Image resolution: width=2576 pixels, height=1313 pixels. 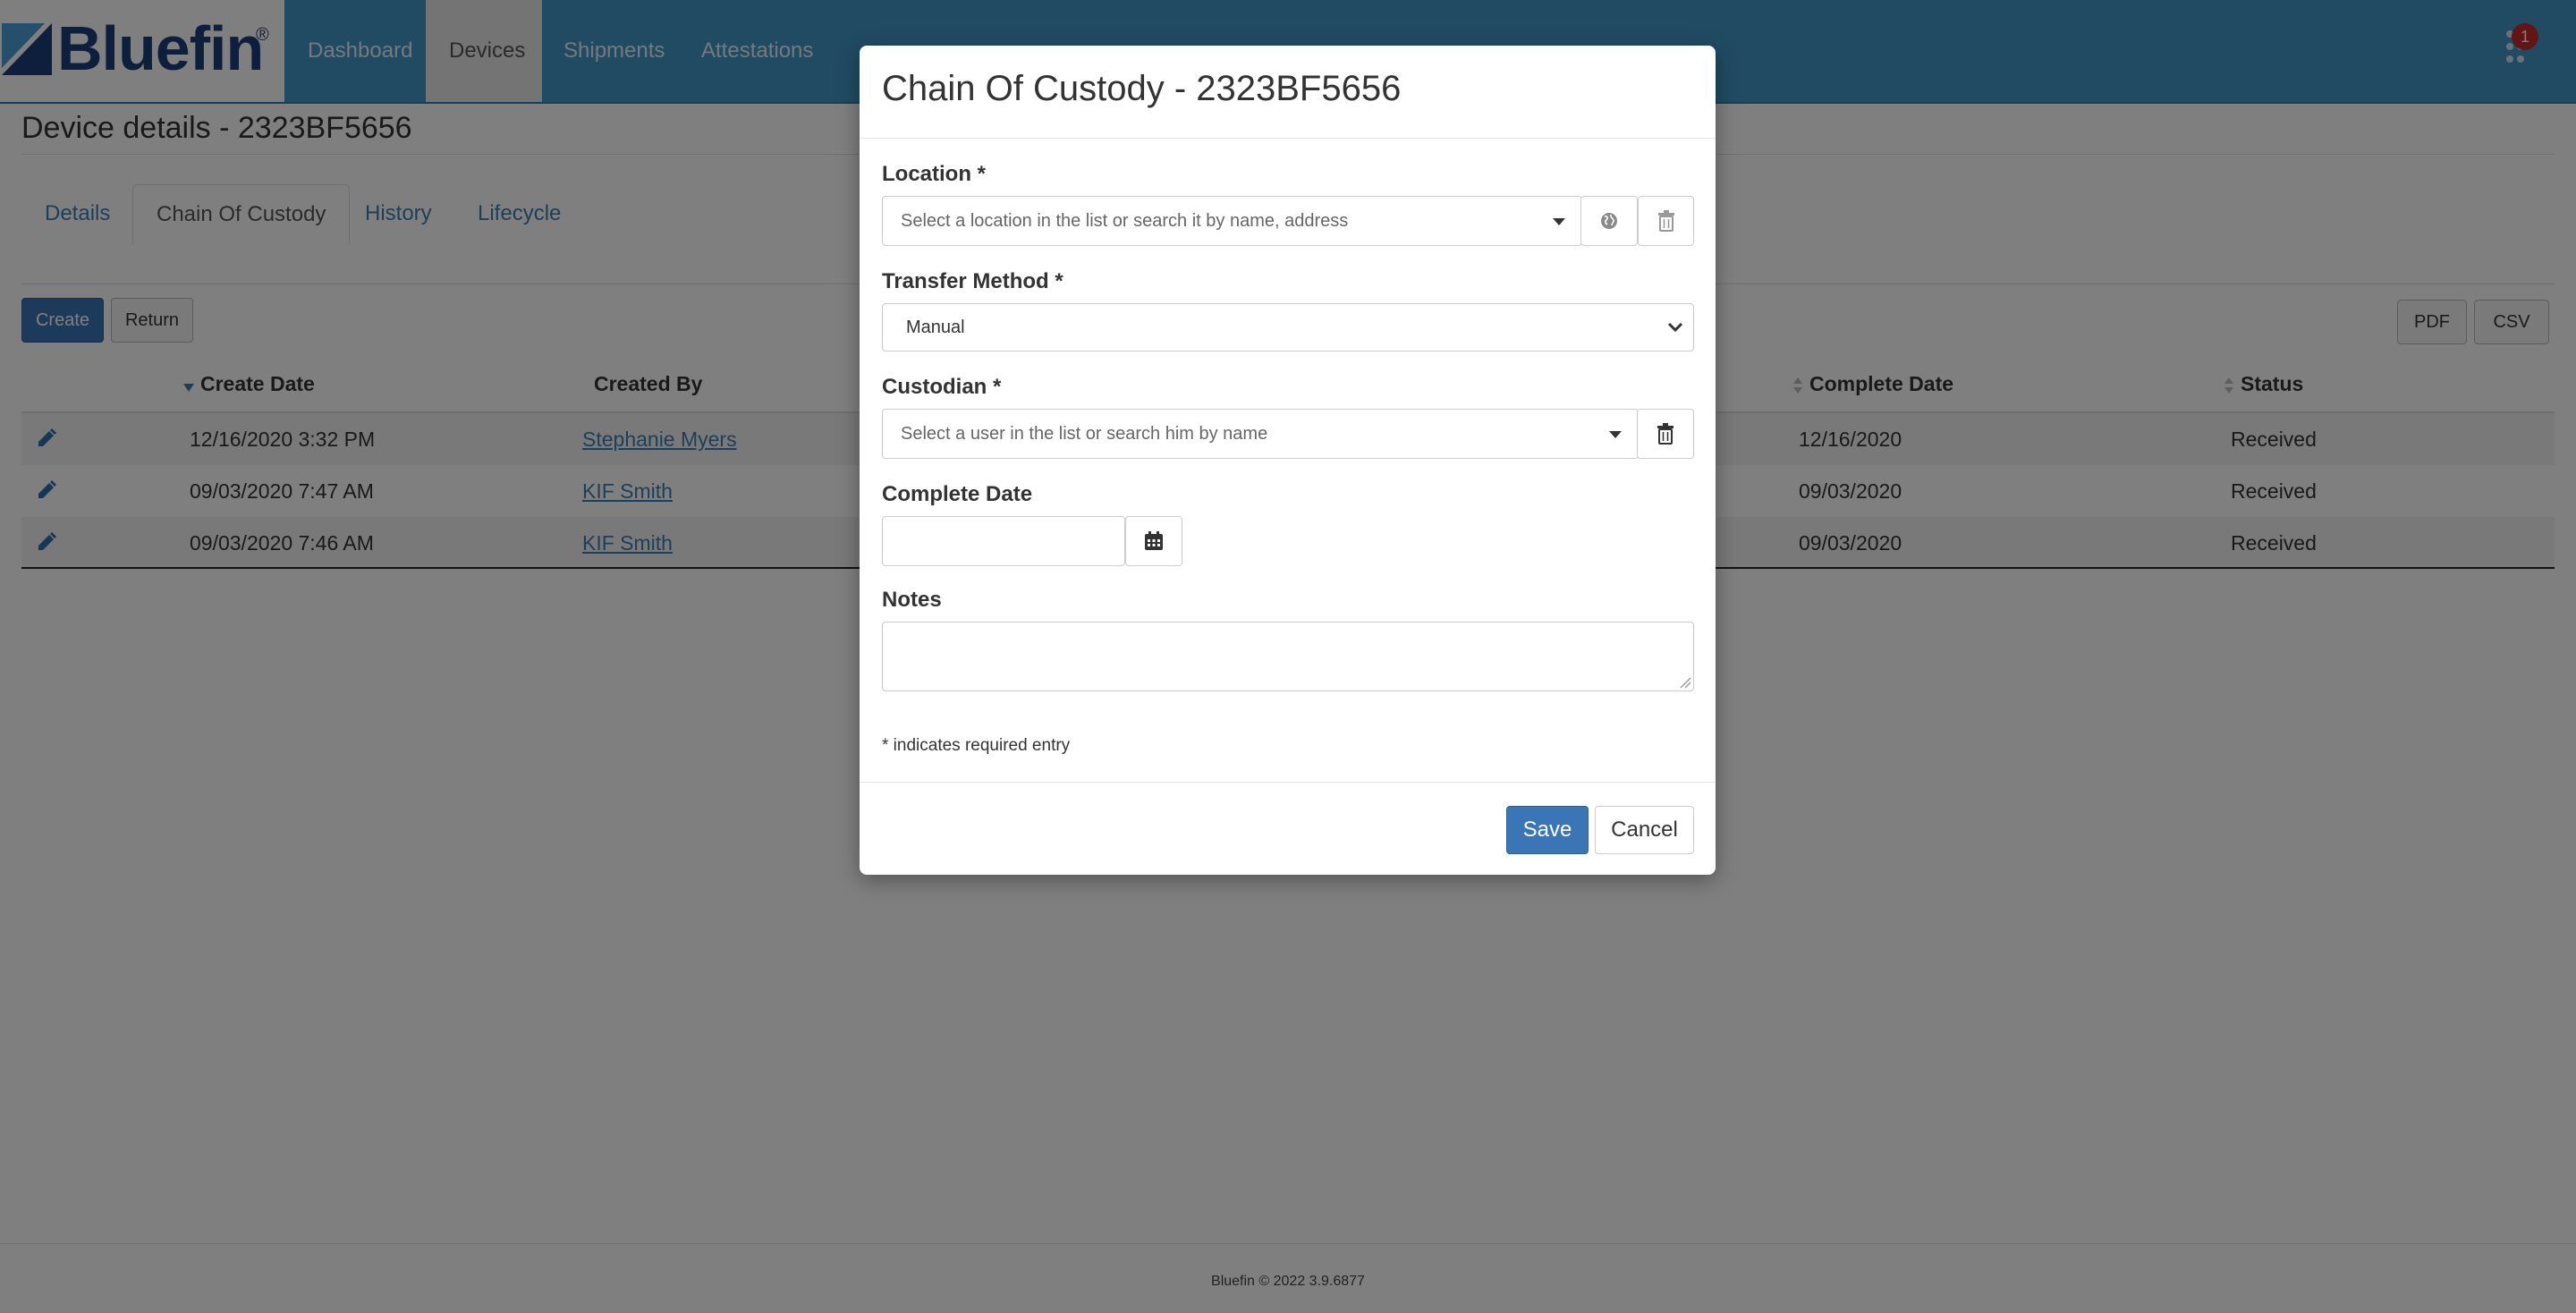 I want to click on cancel-button: Cancel, so click(x=1644, y=830).